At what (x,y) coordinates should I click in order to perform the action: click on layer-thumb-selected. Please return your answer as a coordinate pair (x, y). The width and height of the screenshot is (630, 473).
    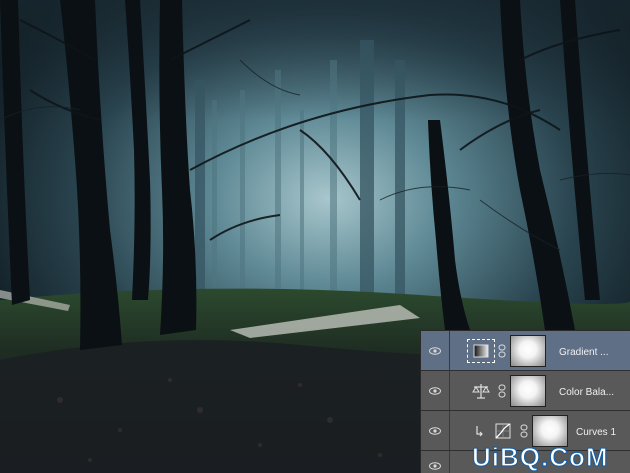
    Looking at the image, I should click on (481, 351).